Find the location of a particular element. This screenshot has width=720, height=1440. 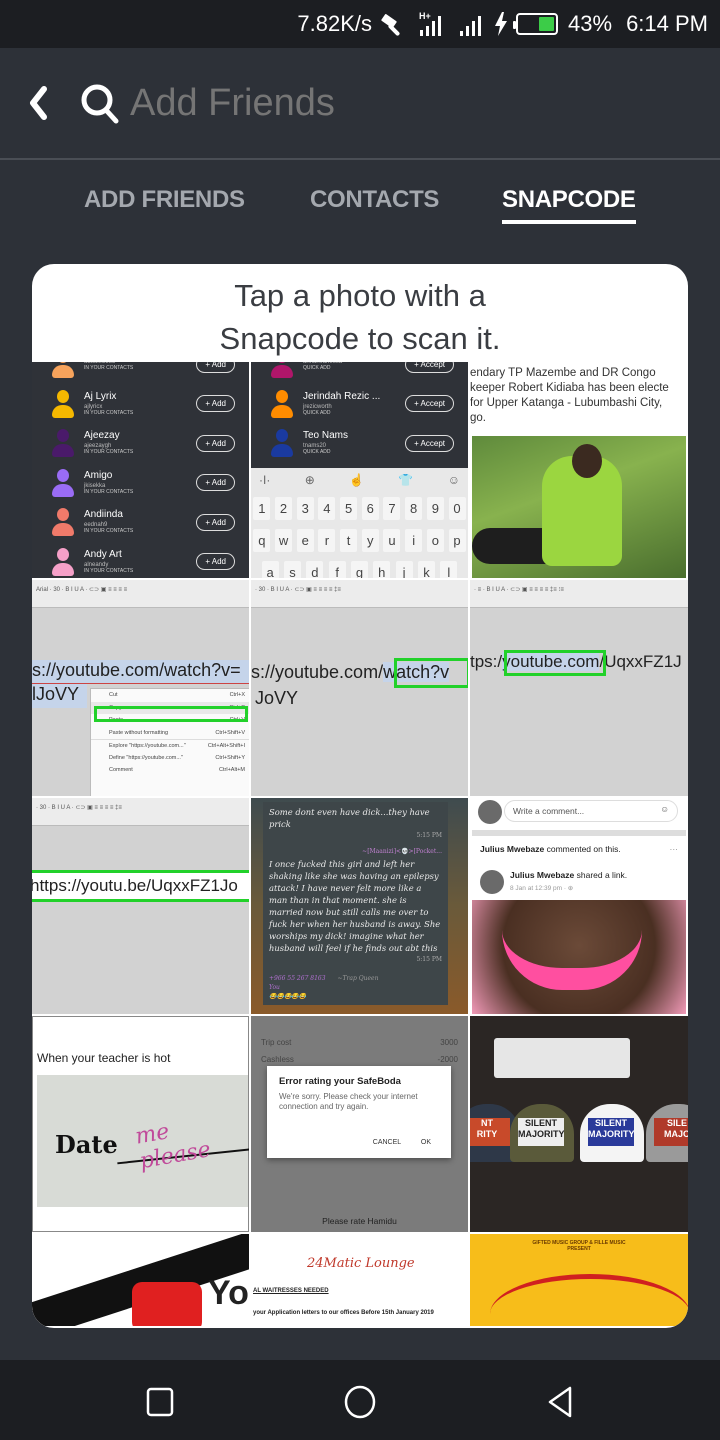

hammer-icon is located at coordinates (394, 24).